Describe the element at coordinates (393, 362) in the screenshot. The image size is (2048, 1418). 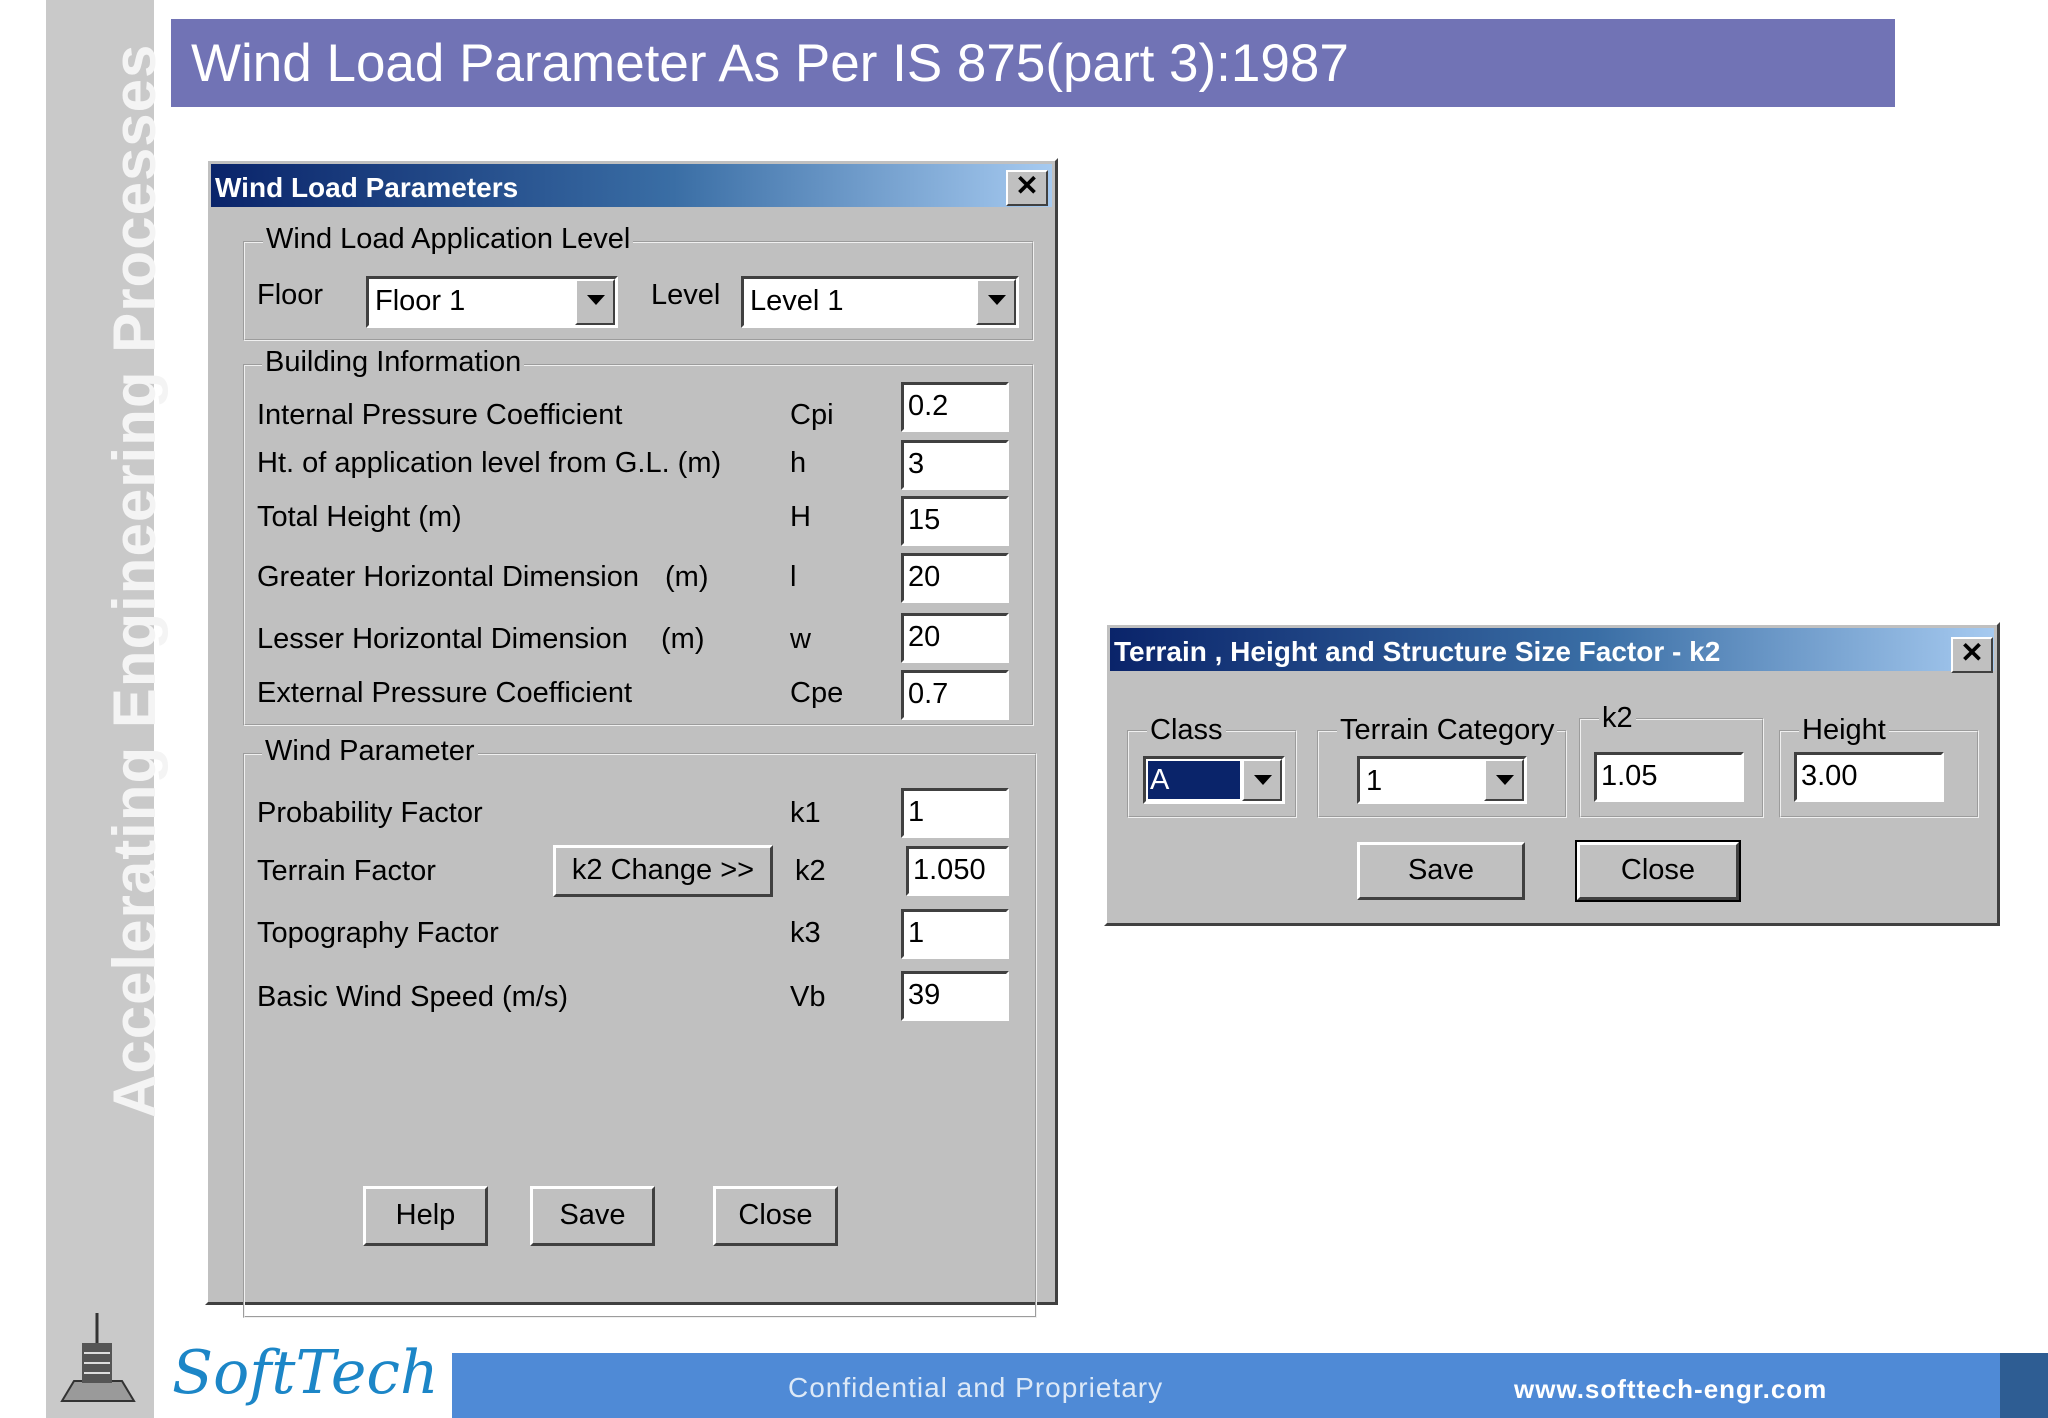
I see `building-info-group-label: Building Information` at that location.